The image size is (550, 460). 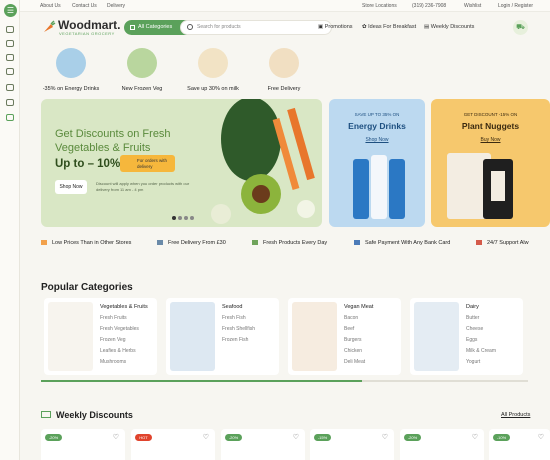 What do you see at coordinates (89, 25) in the screenshot?
I see `brand-name: Woodmart.` at bounding box center [89, 25].